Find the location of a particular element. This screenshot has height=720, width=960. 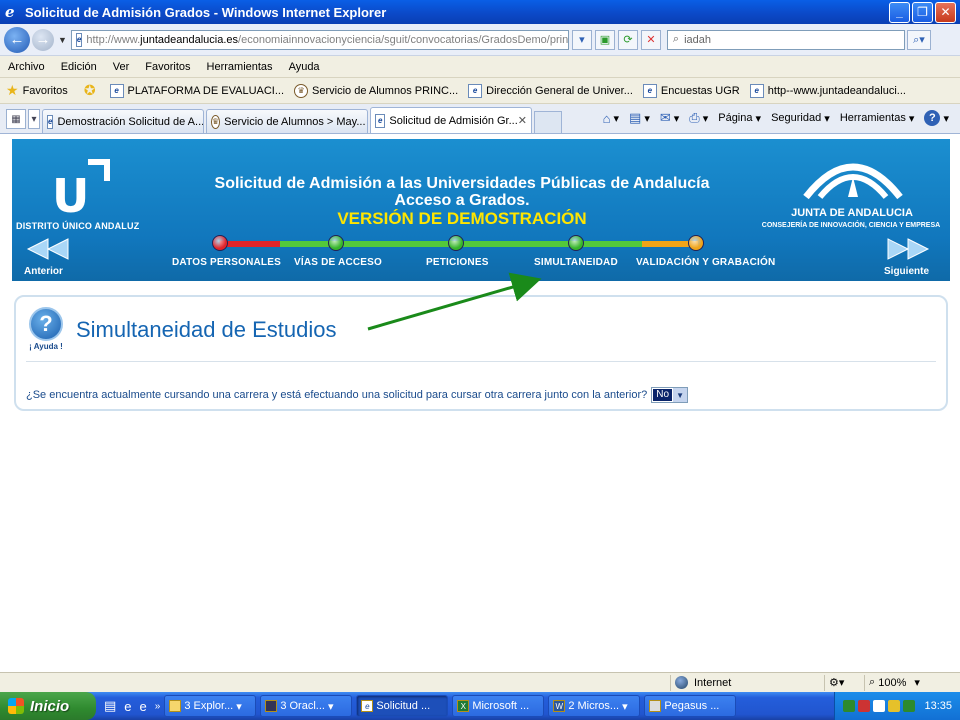

step-label-validacion: VALIDACIÓN Y GRABACIÓN is located at coordinates (705, 262).